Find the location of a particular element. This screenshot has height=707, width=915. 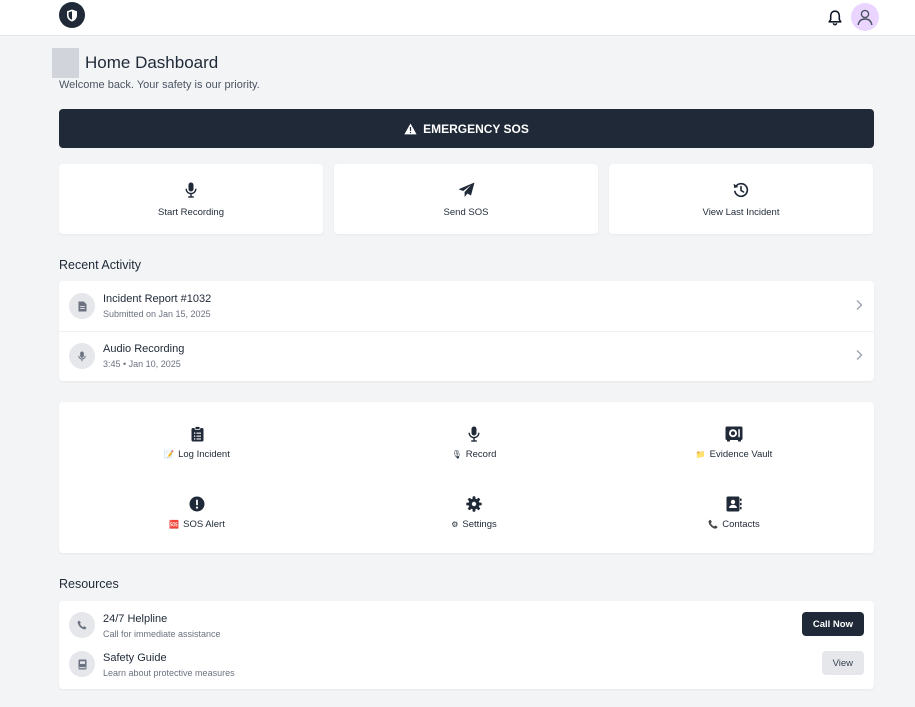

exclamation-circle-icon is located at coordinates (197, 504).